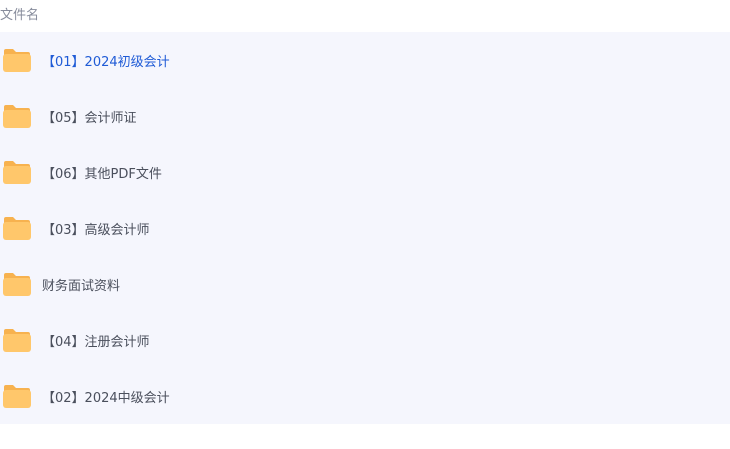 This screenshot has height=449, width=730. Describe the element at coordinates (106, 60) in the screenshot. I see `file-name: 【01】2024初级会计` at that location.